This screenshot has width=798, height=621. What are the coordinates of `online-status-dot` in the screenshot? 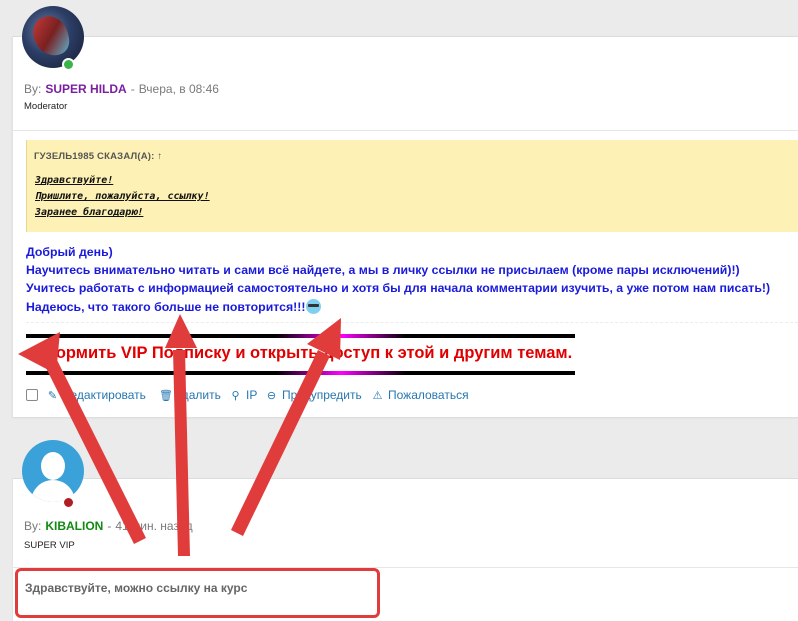 It's located at (68, 64).